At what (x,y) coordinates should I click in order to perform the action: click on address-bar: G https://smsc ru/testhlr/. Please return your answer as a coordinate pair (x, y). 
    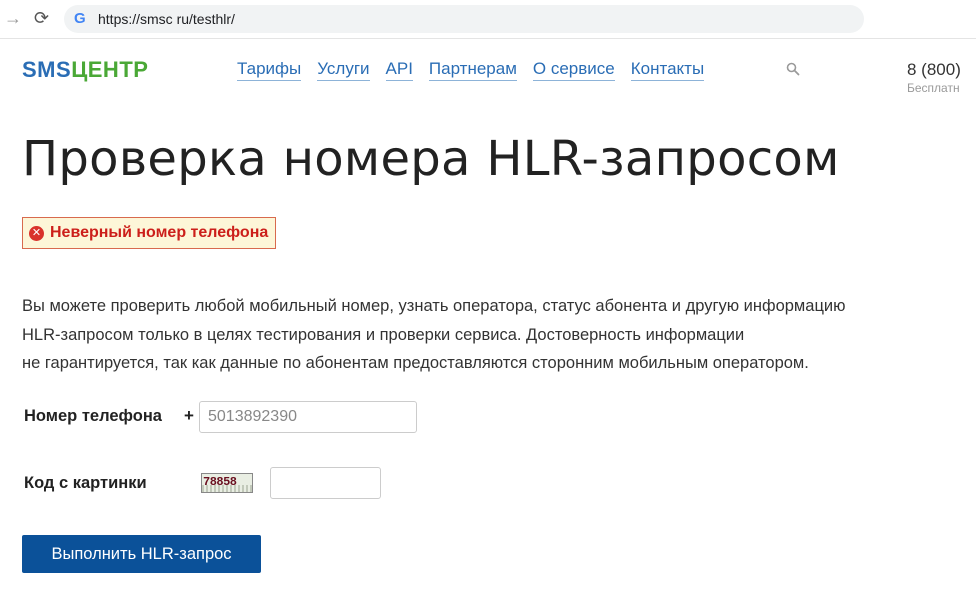
    Looking at the image, I should click on (464, 19).